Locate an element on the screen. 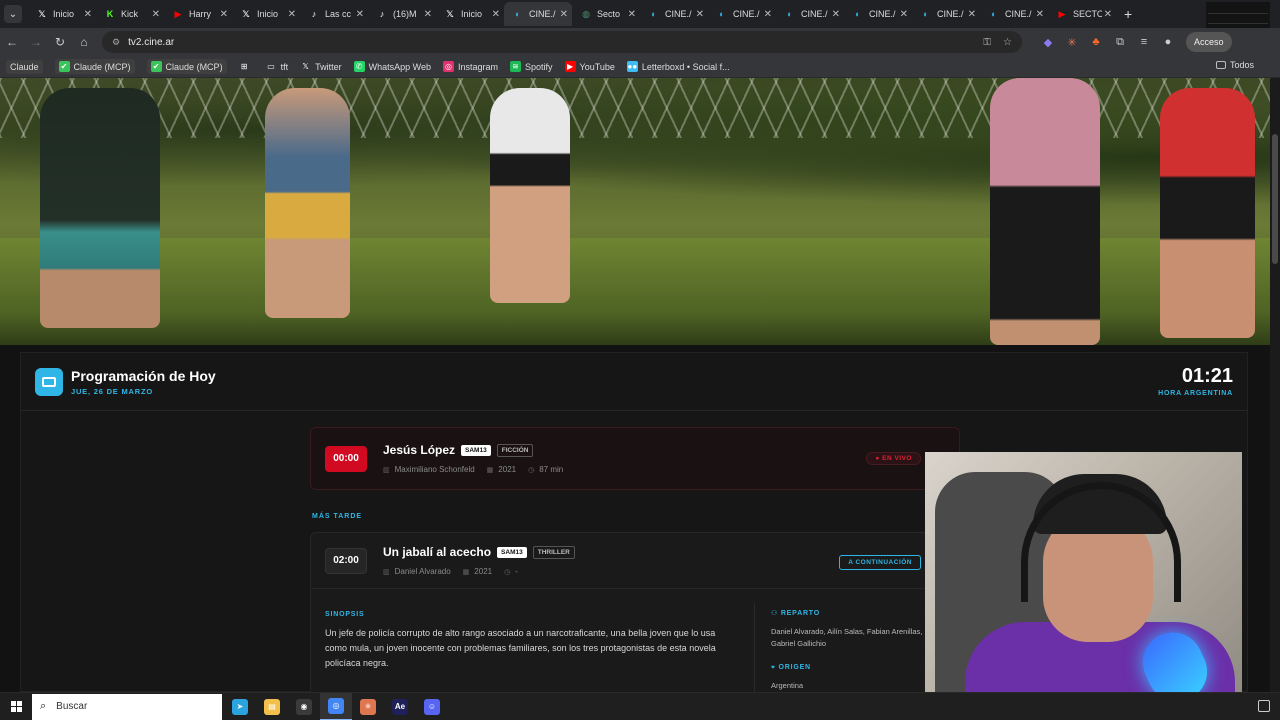  tab-search-icon: ⌄ is located at coordinates (13, 14).